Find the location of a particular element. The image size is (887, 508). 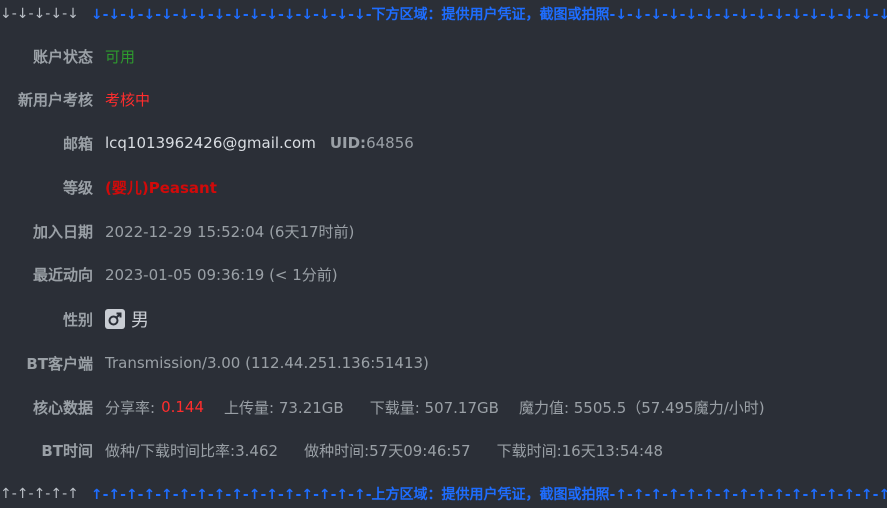

uid-label: UID: is located at coordinates (348, 143).